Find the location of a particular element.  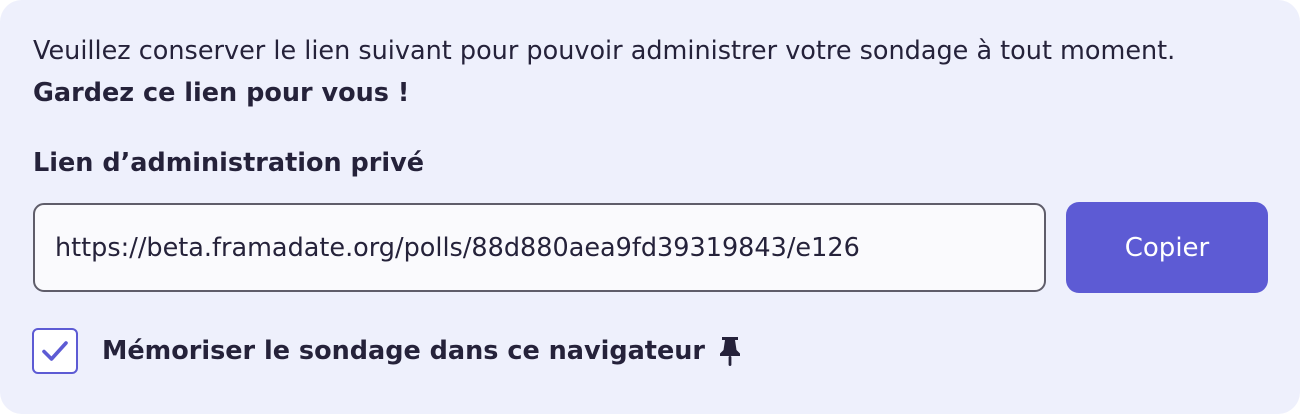

remember-poll-option: Mémoriser le sondage dans ce navigateur is located at coordinates (386, 351).